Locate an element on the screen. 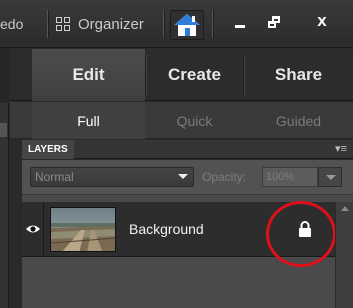  scroll-up-icon is located at coordinates (345, 208).